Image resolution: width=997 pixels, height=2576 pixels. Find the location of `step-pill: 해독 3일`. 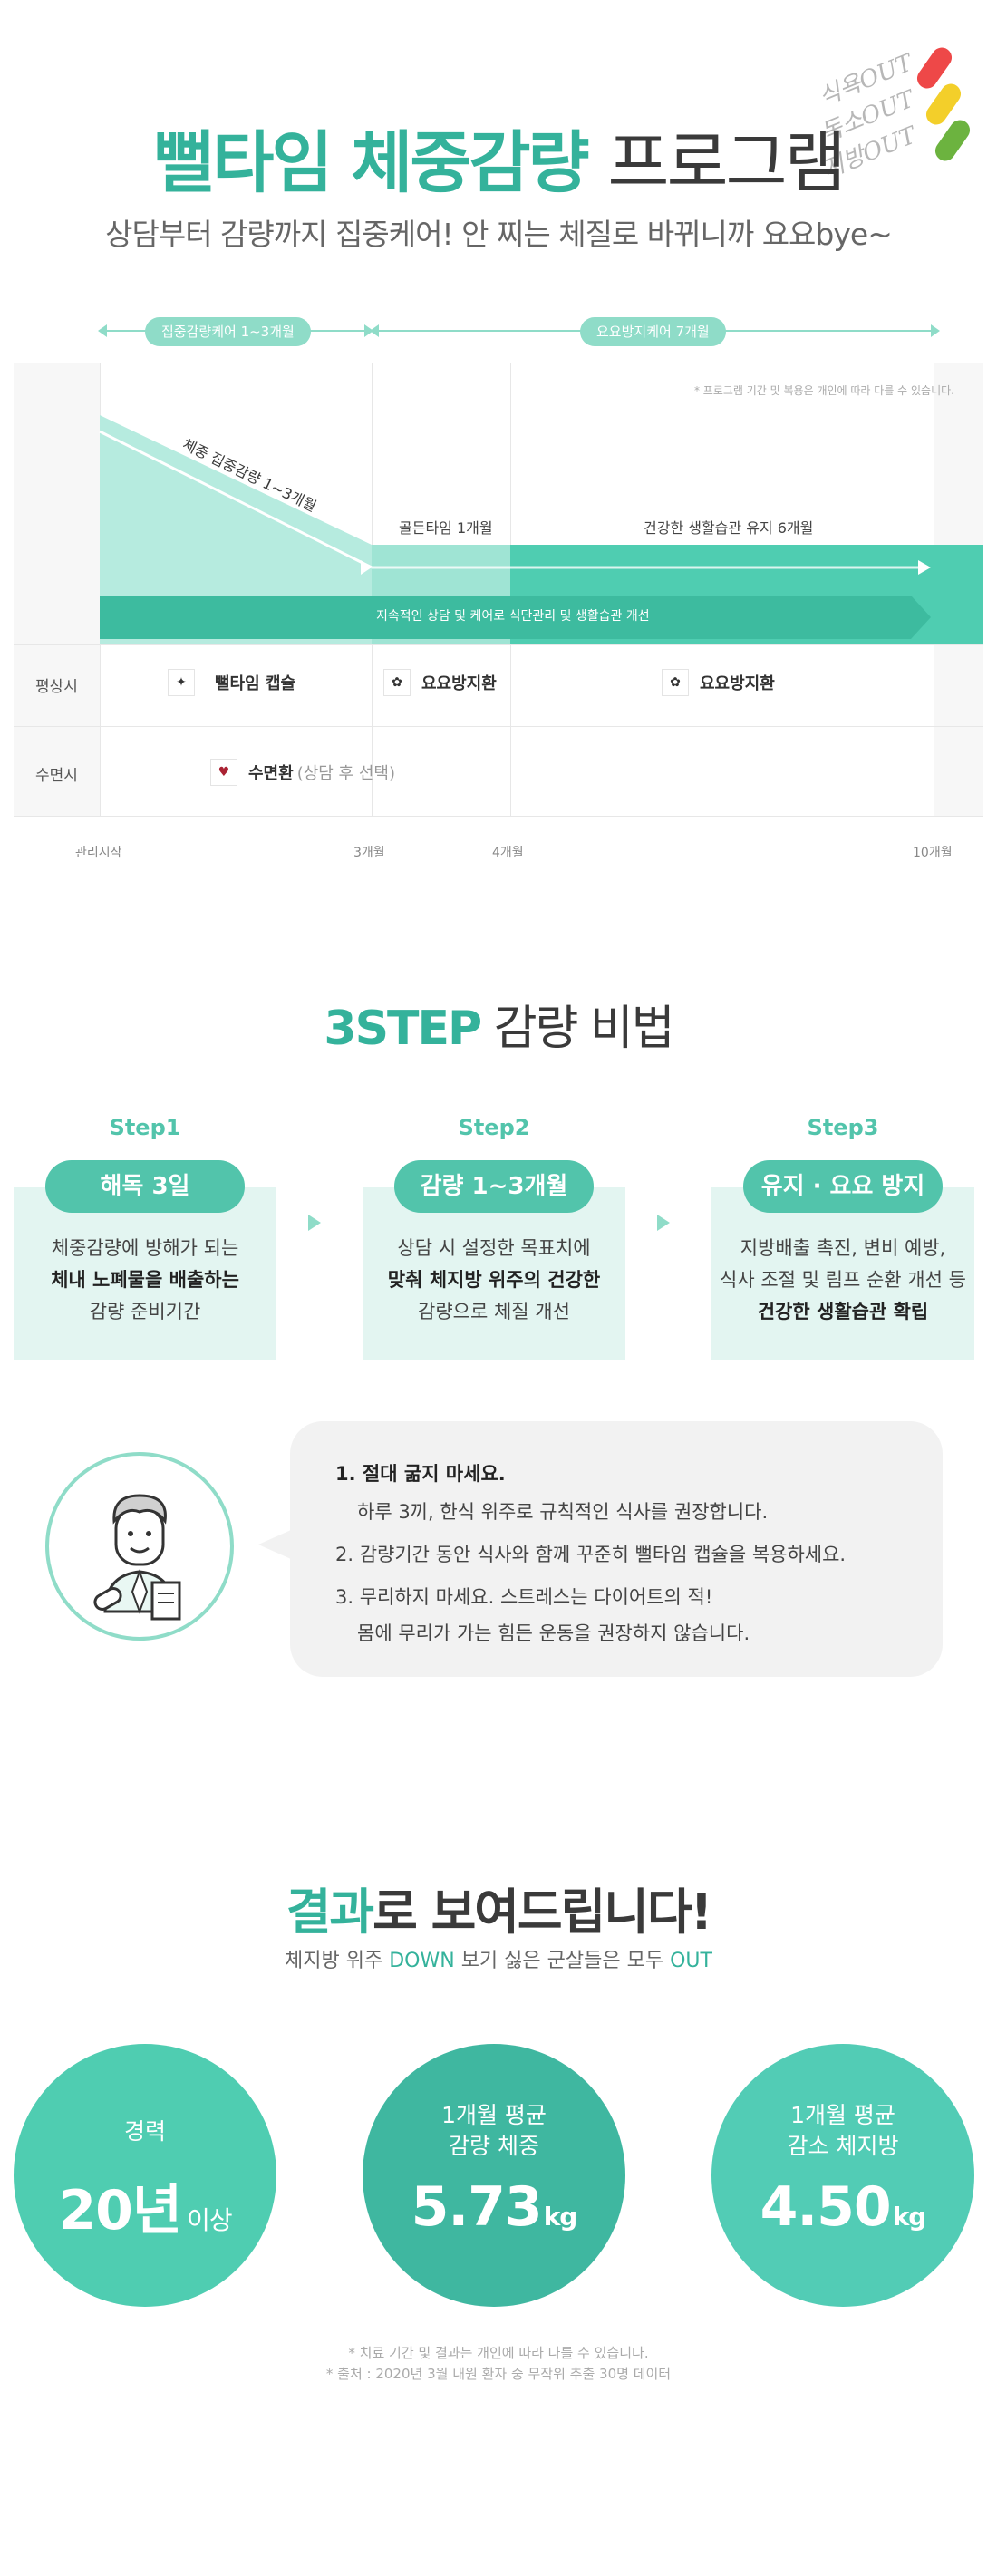

step-pill: 해독 3일 is located at coordinates (145, 1186).